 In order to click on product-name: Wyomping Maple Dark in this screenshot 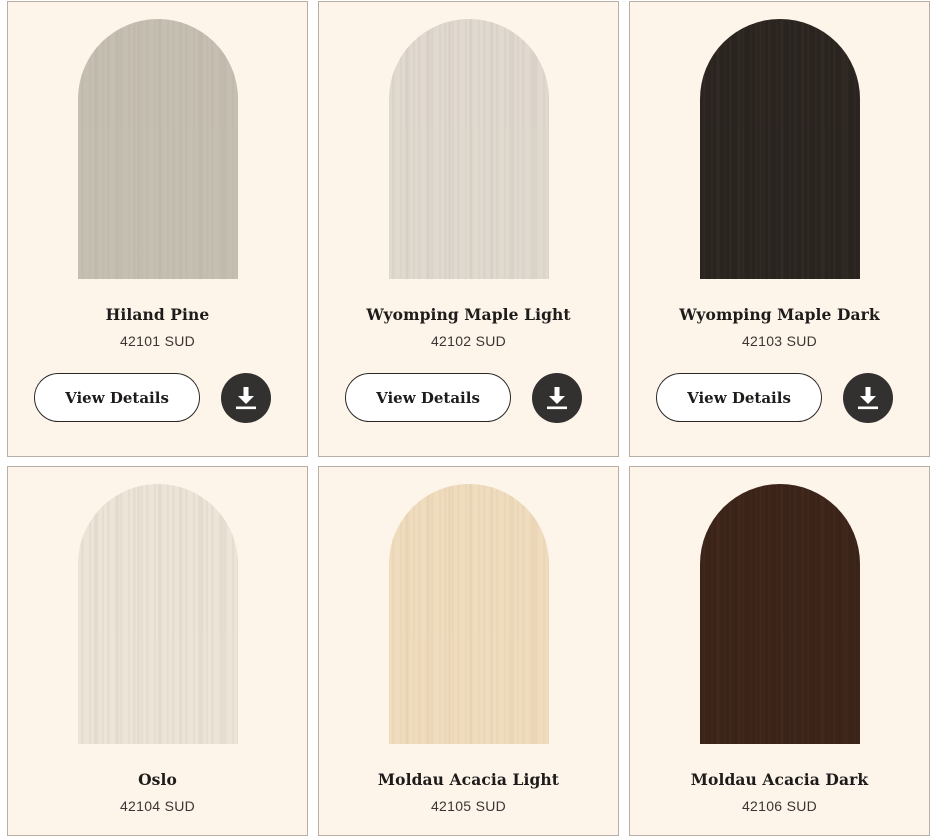, I will do `click(779, 314)`.